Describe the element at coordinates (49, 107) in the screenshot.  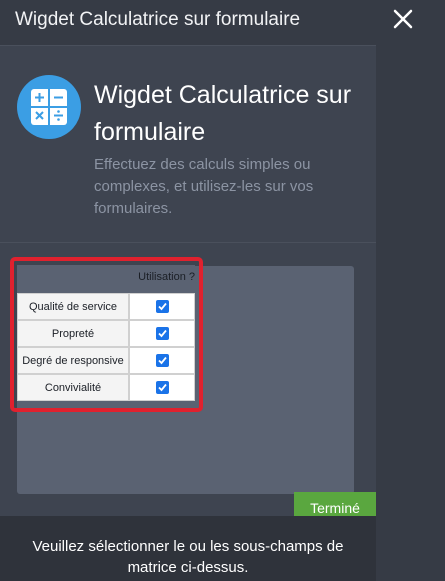
I see `calculator-icon` at that location.